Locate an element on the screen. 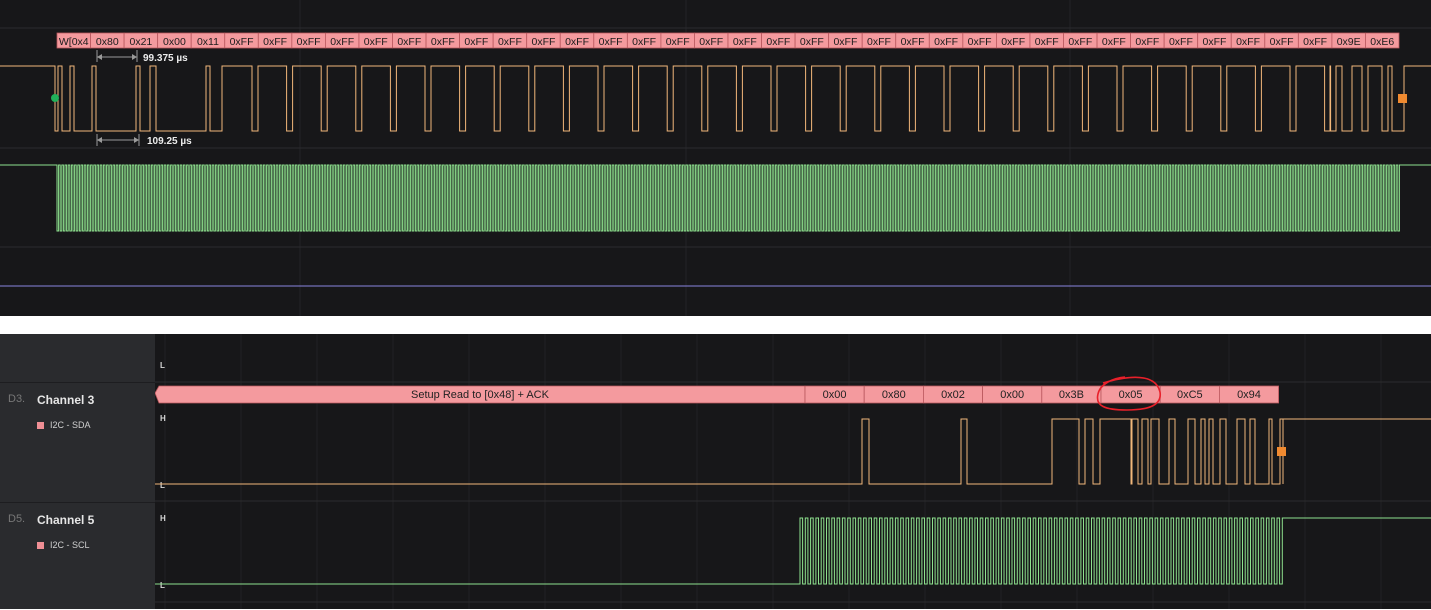 The width and height of the screenshot is (1431, 610). byte-label: 0x80 is located at coordinates (894, 395).